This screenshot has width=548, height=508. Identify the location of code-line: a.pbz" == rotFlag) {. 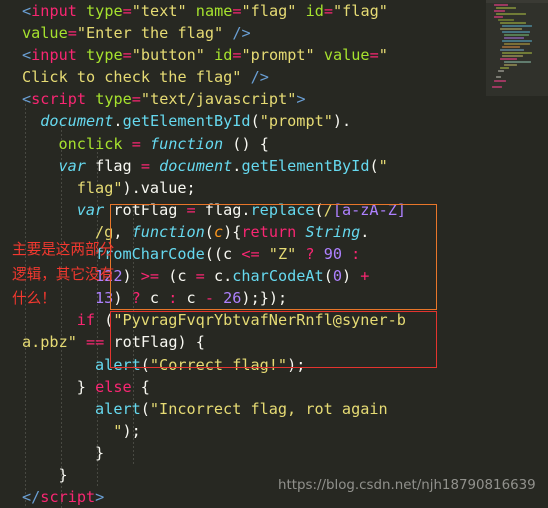
(274, 342).